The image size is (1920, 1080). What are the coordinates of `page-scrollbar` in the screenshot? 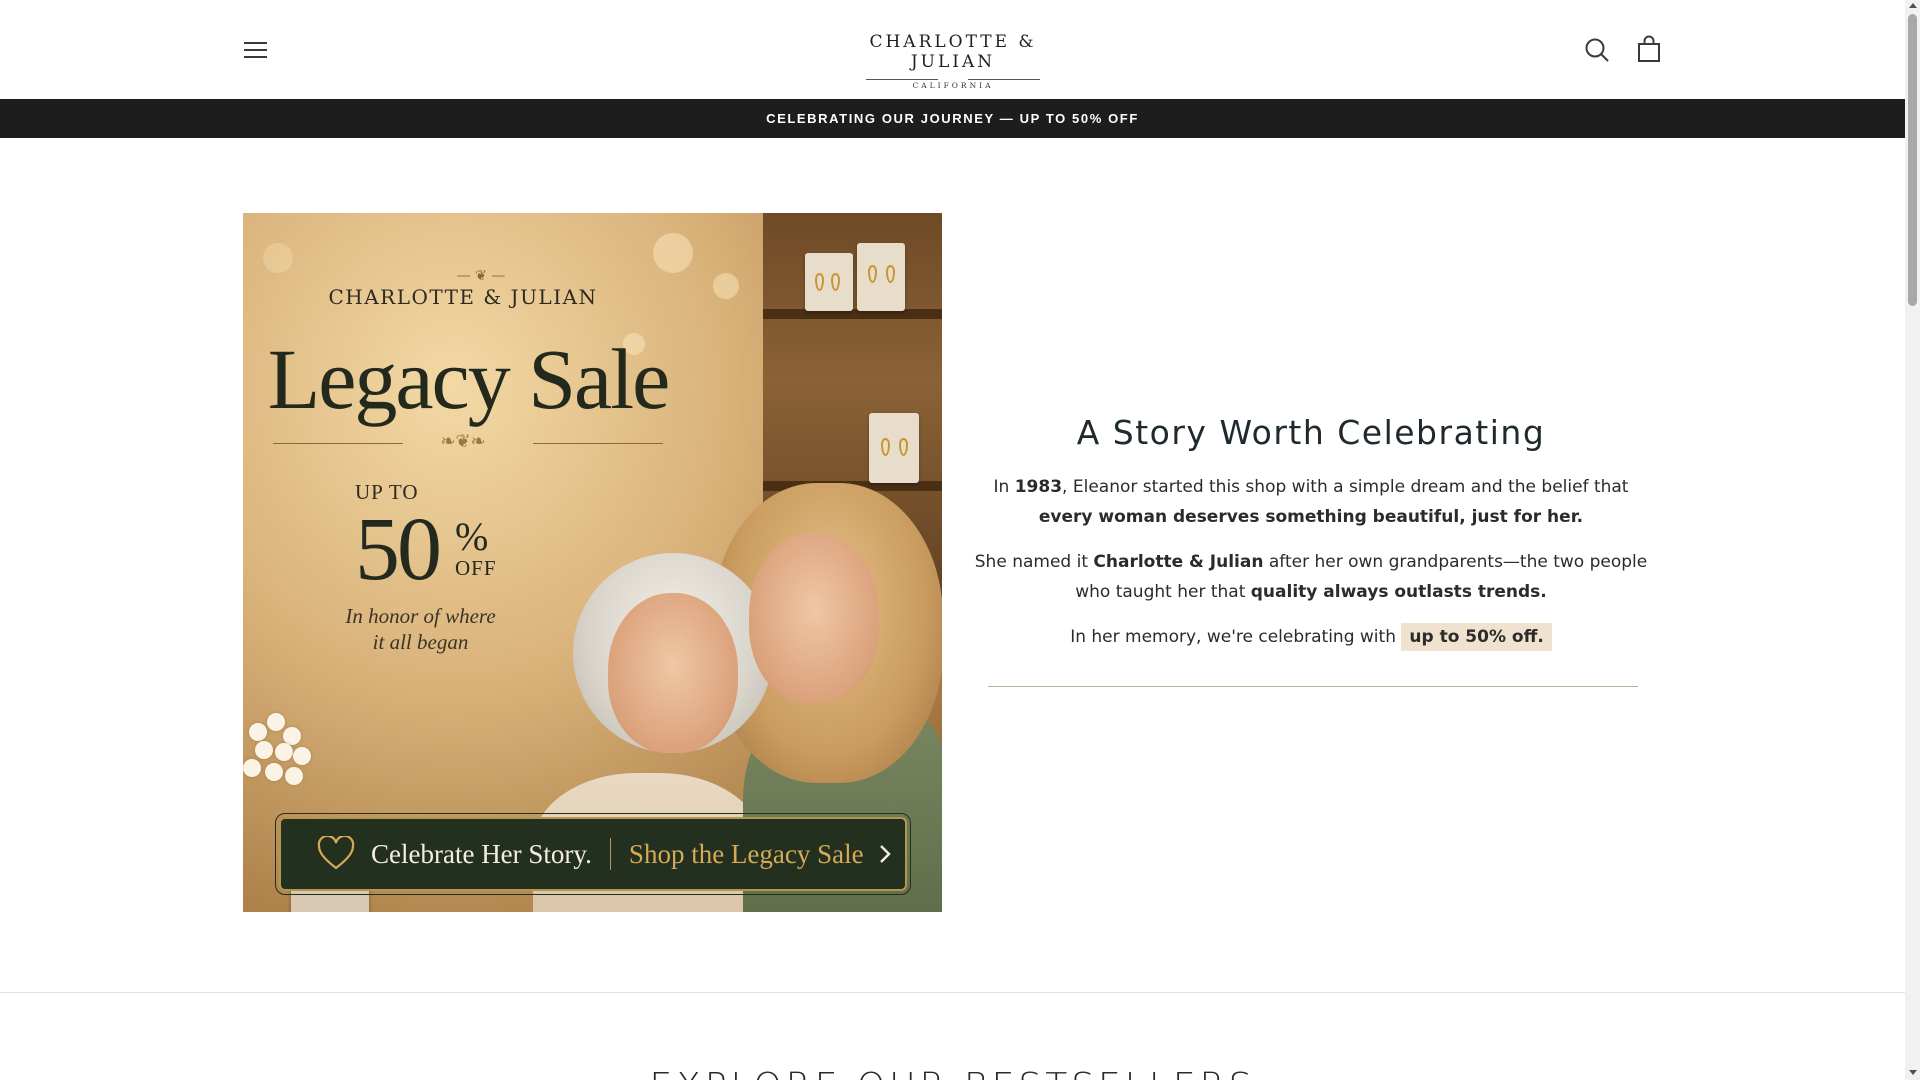 It's located at (1912, 540).